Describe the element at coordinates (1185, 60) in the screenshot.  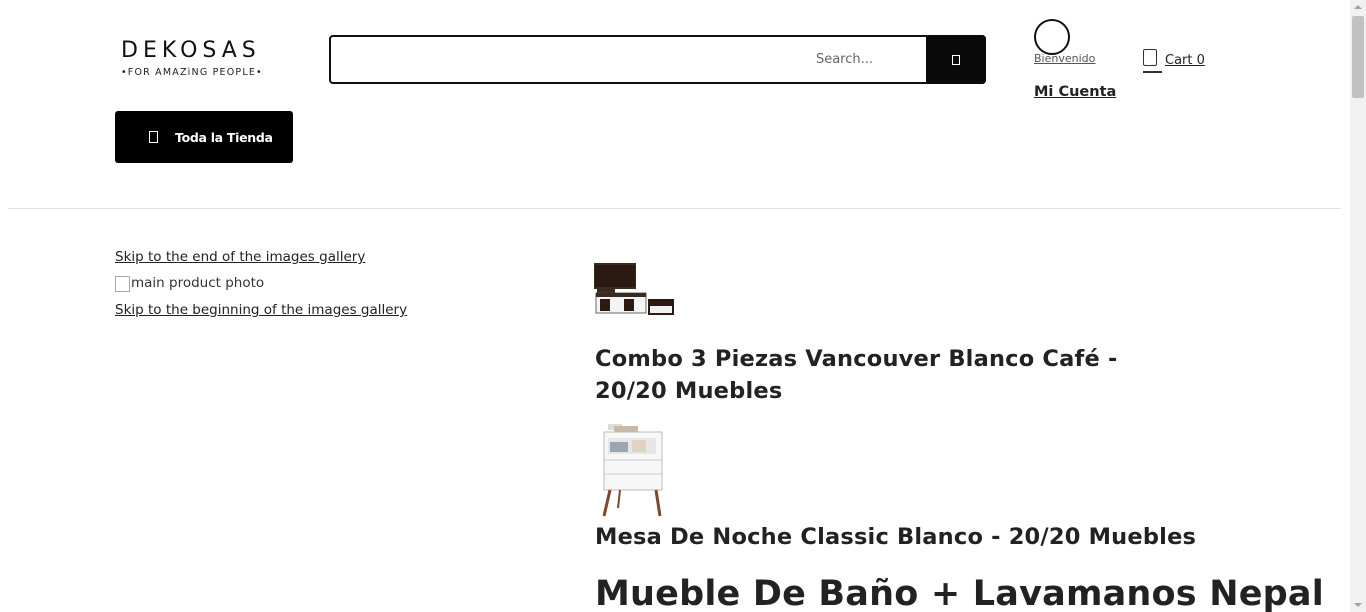
I see `cart-label: Cart 0` at that location.